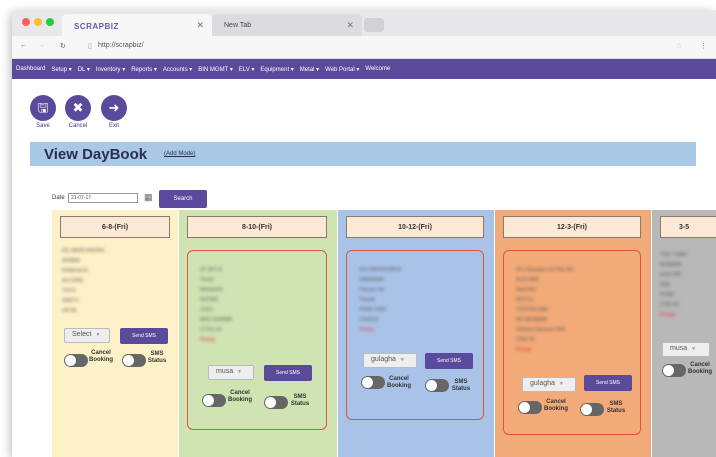  I want to click on exit-button: ➜ Exit, so click(114, 112).